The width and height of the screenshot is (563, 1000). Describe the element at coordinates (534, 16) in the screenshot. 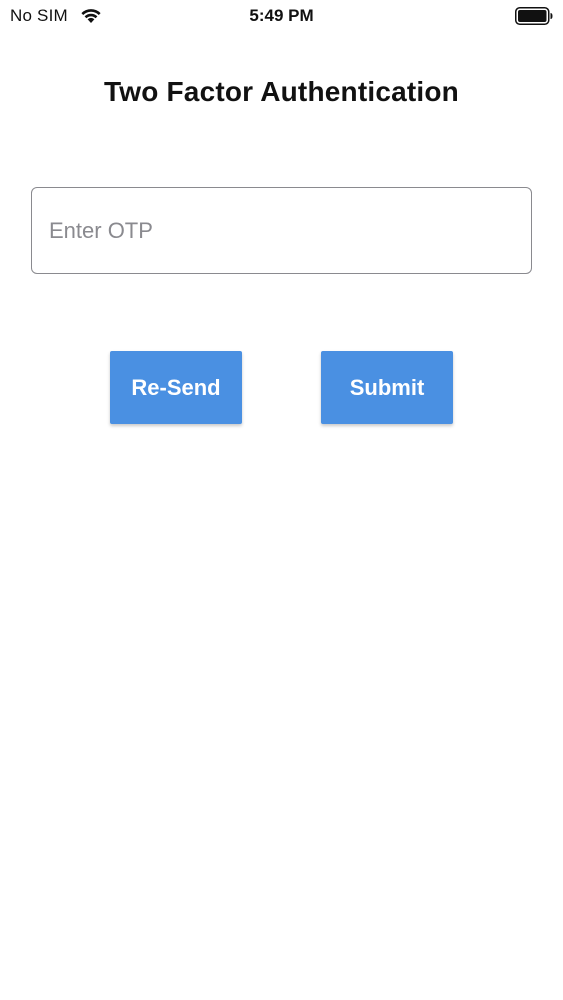

I see `battery-icon` at that location.